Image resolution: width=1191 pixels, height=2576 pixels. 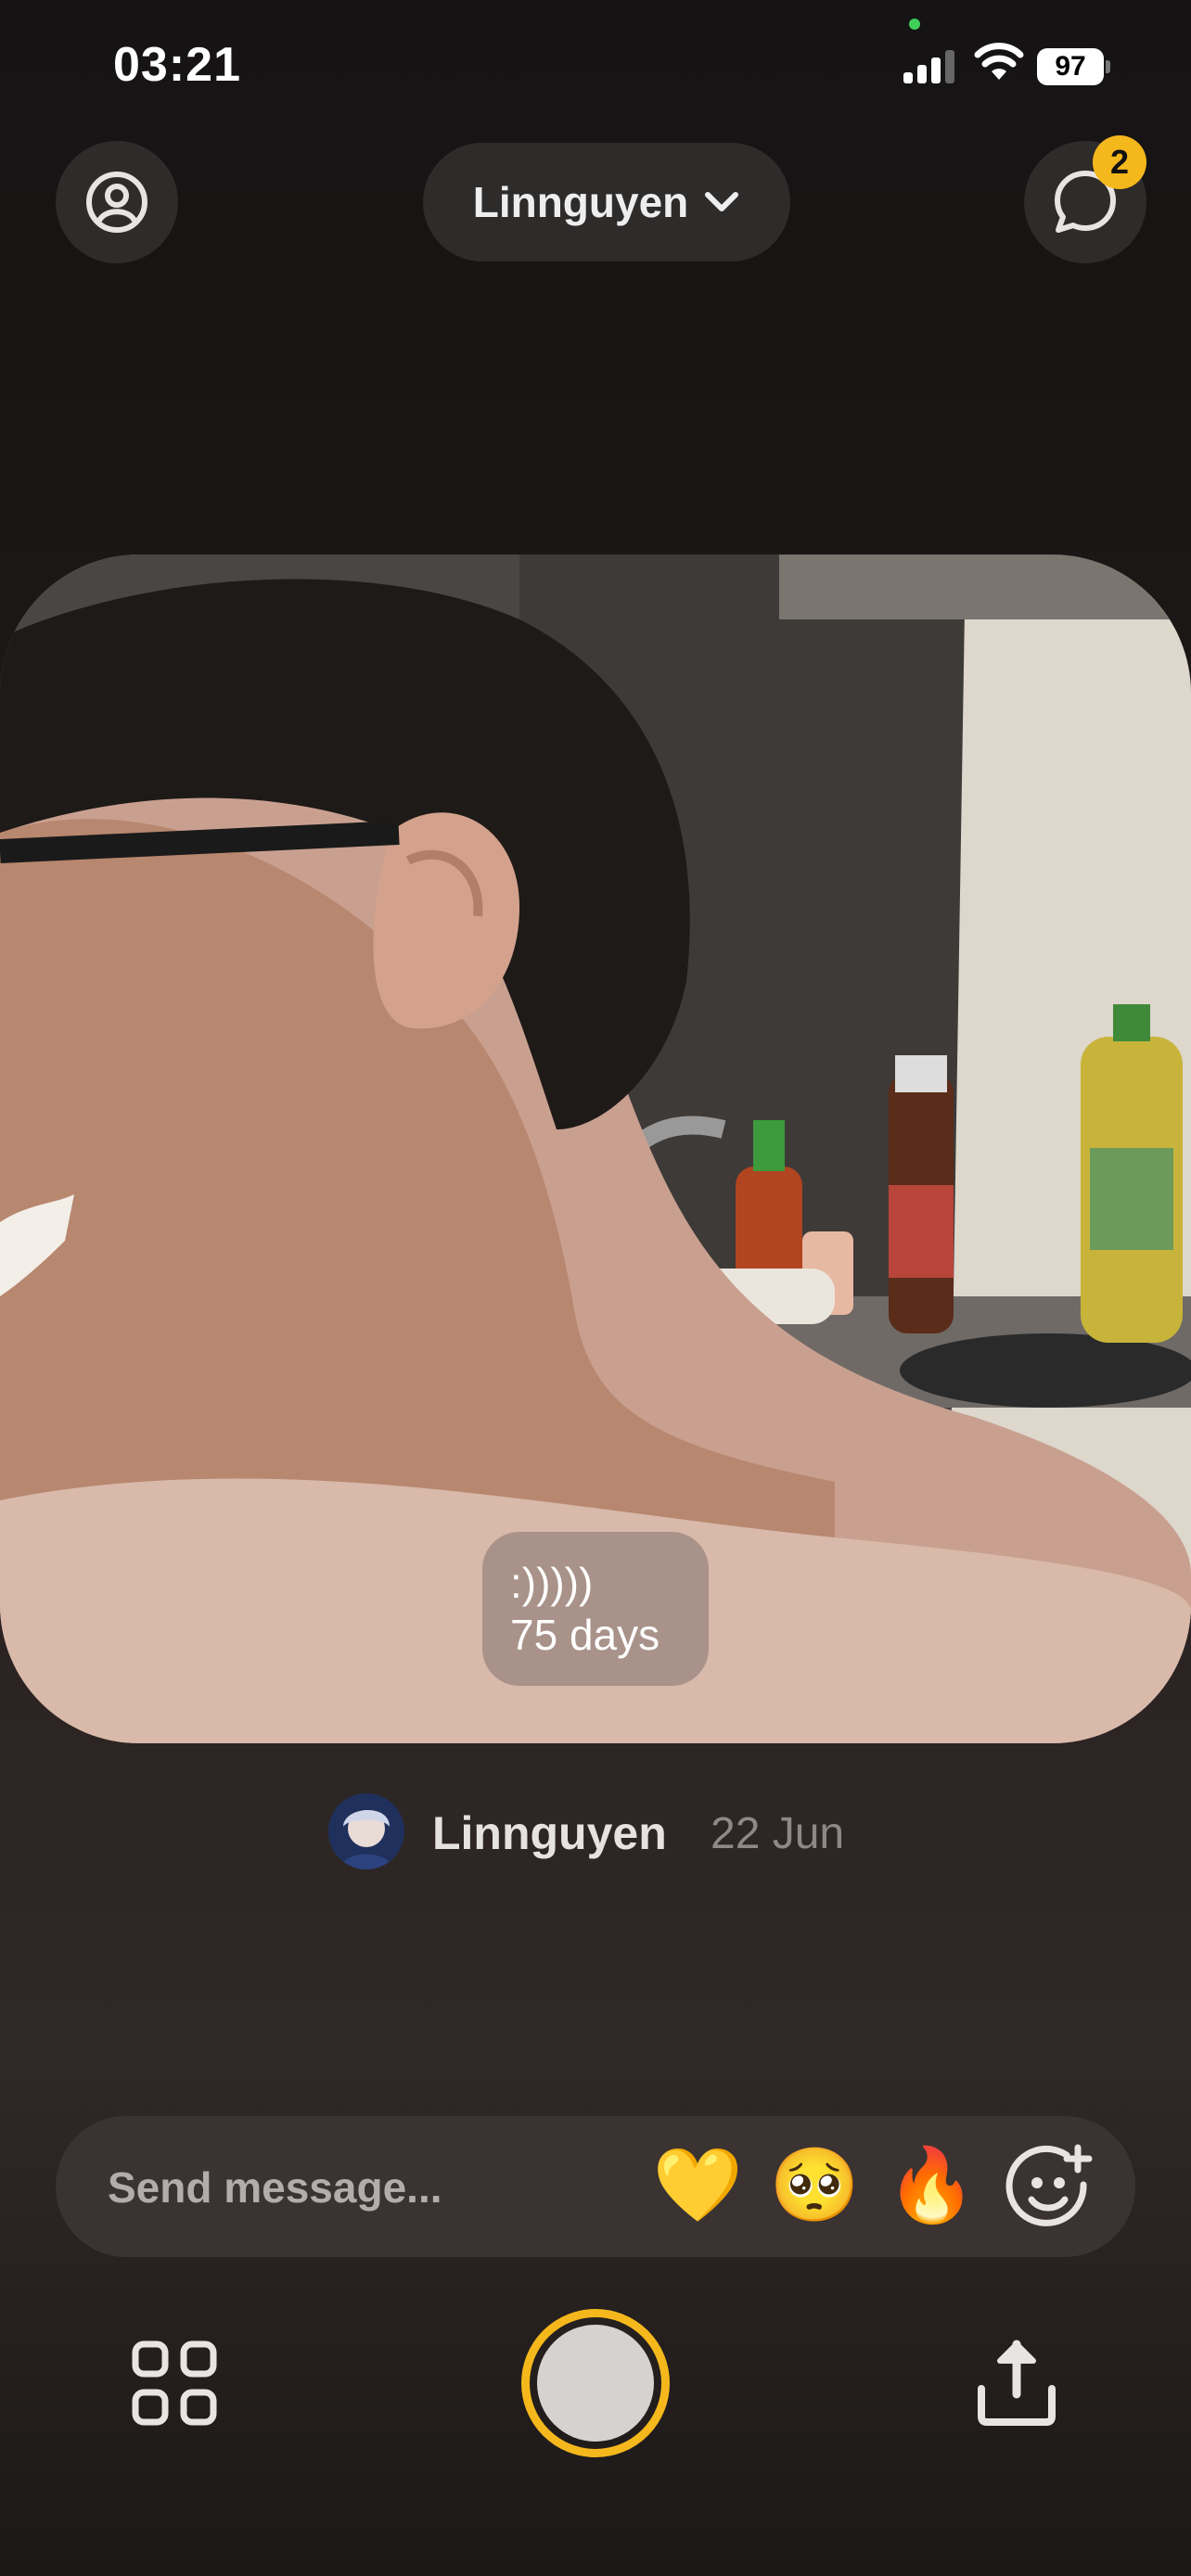 I want to click on battery-icon: 97, so click(x=1073, y=66).